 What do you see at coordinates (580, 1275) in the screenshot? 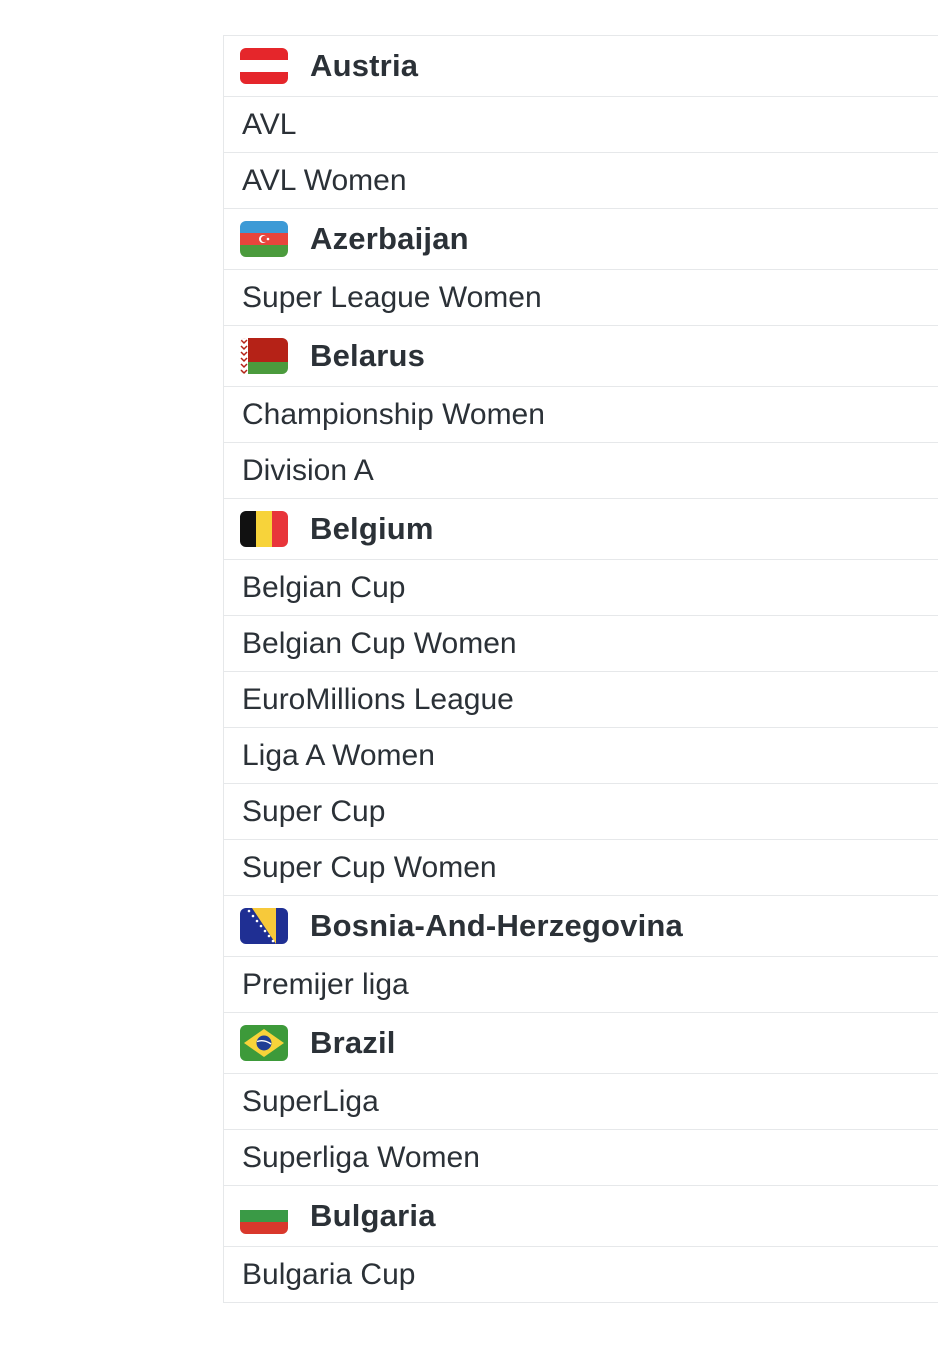
I see `league-item: Bulgaria Cup` at bounding box center [580, 1275].